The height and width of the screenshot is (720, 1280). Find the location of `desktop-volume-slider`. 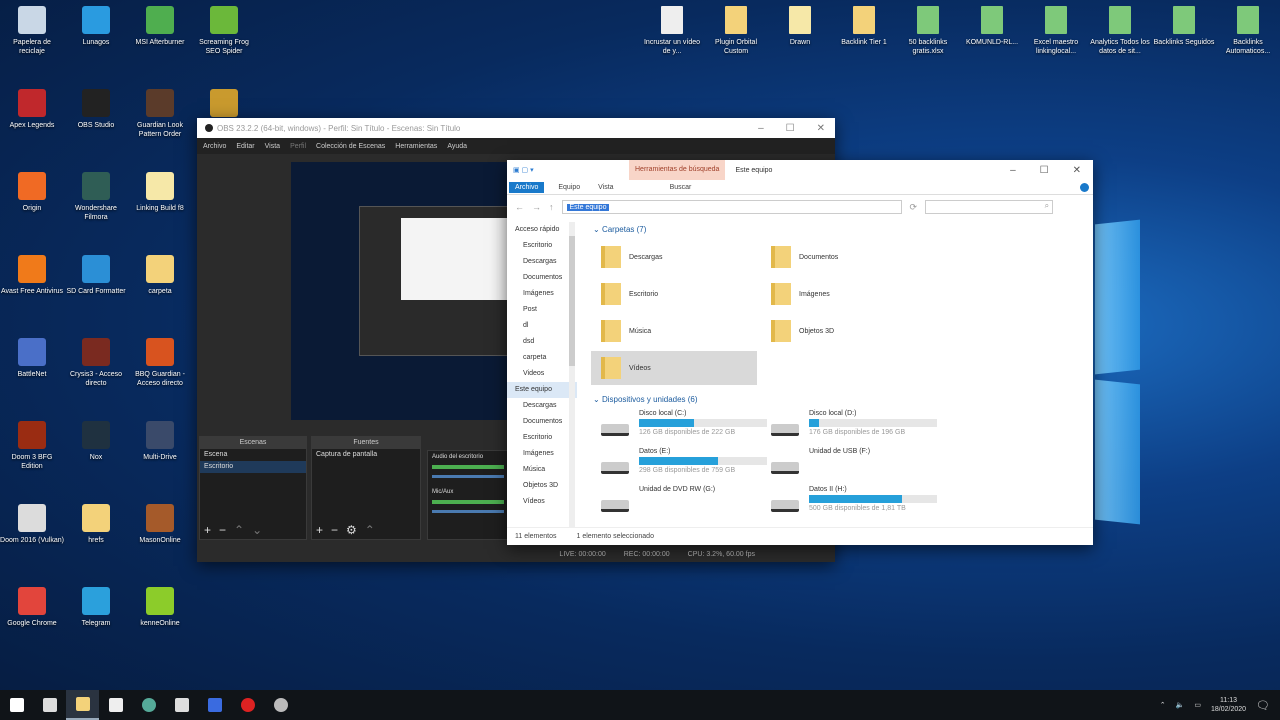

desktop-volume-slider is located at coordinates (468, 476).